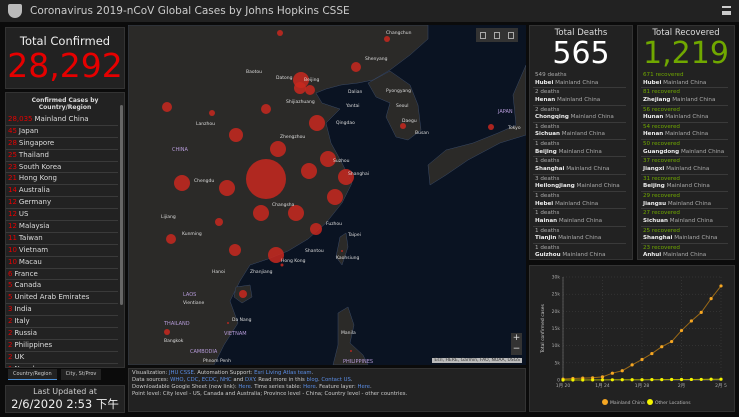 The image size is (739, 417). Describe the element at coordinates (62, 298) in the screenshot. I see `country-row: 5 United Arab Emirates` at that location.